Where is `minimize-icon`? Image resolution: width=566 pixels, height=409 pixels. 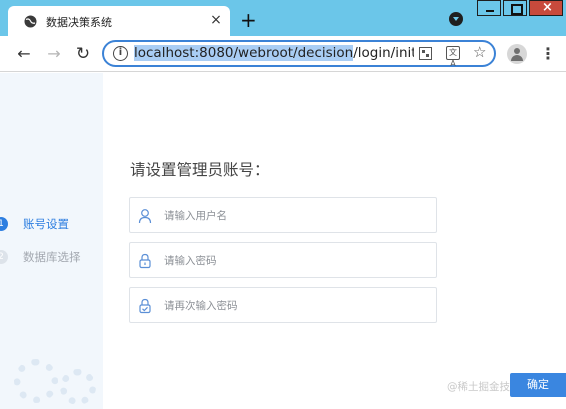 minimize-icon is located at coordinates (489, 8).